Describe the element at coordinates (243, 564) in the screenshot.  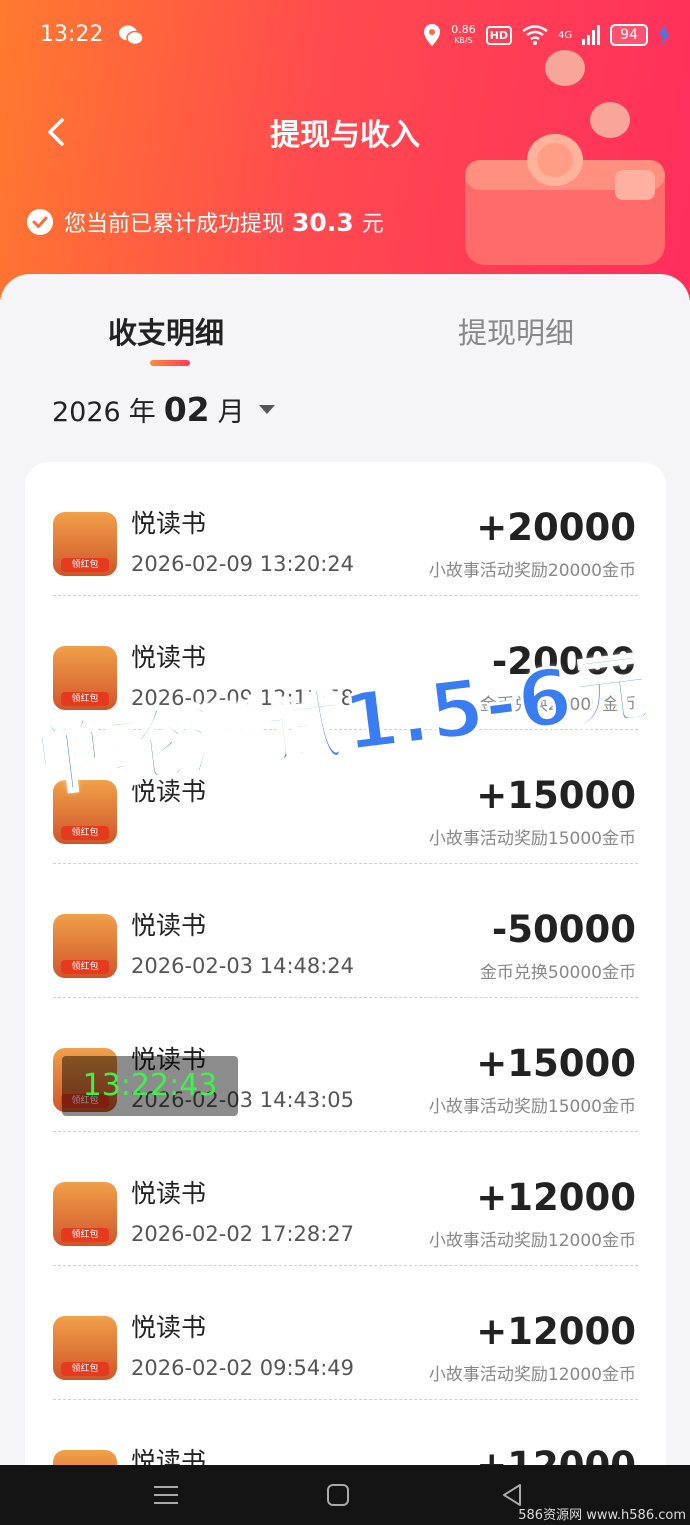
I see `record-time: 2026-02-09 13:20:24` at that location.